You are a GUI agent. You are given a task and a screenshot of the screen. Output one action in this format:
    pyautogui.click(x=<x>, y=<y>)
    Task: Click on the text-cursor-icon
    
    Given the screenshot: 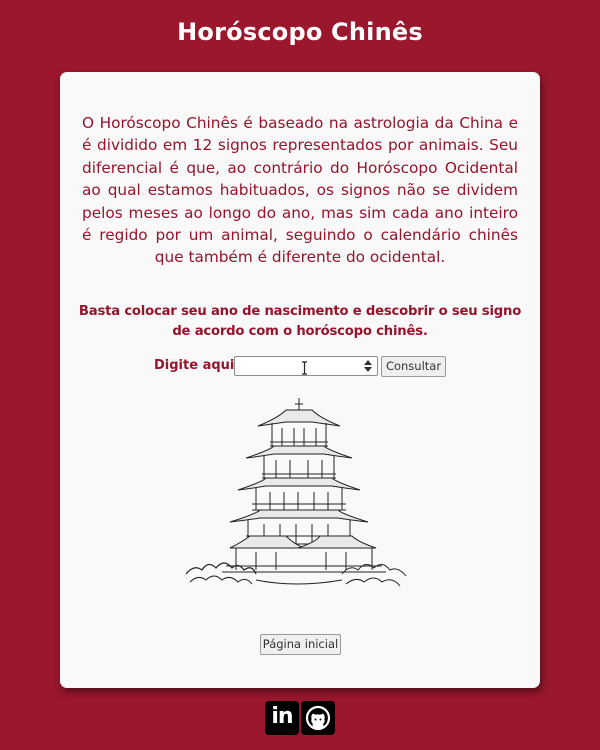 What is the action you would take?
    pyautogui.click(x=304, y=368)
    